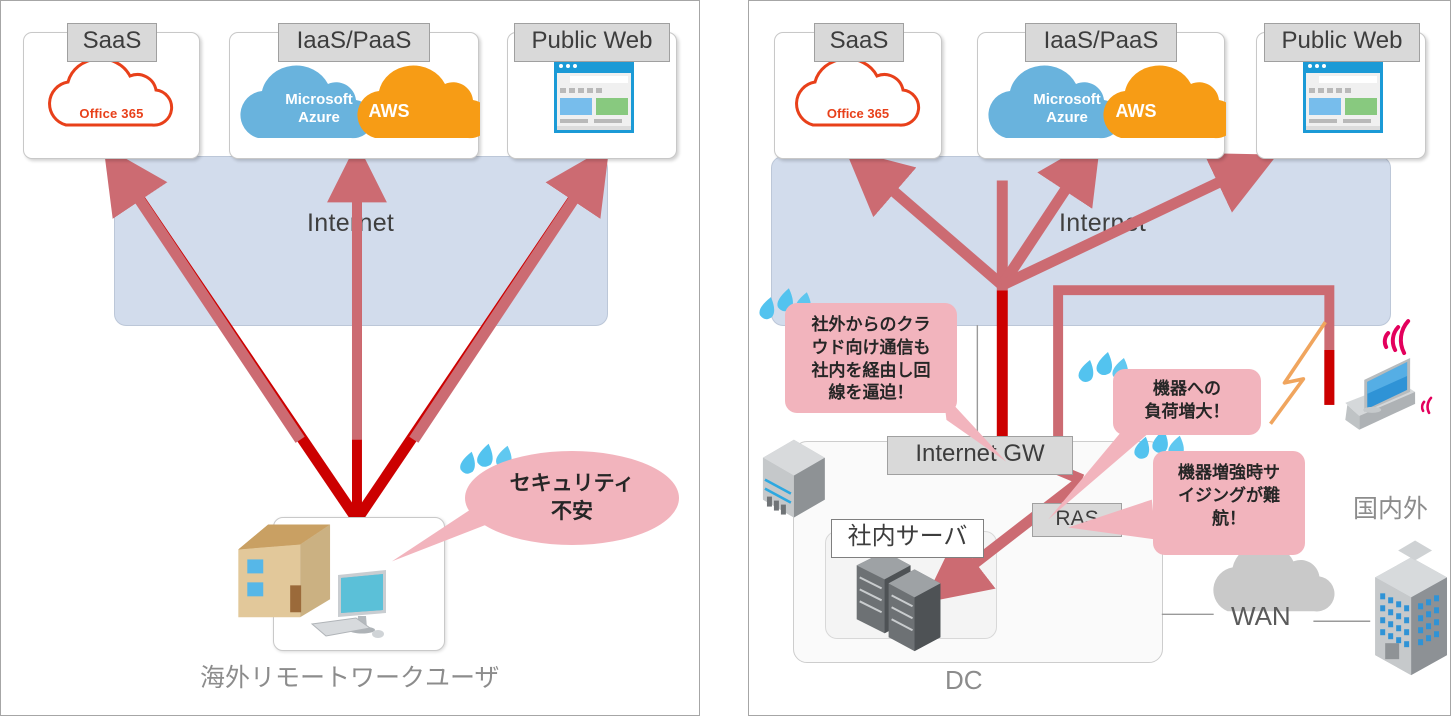 This screenshot has width=1451, height=716. Describe the element at coordinates (350, 678) in the screenshot. I see `caption-remote-user-left: 海外リモートワークユーザ` at that location.